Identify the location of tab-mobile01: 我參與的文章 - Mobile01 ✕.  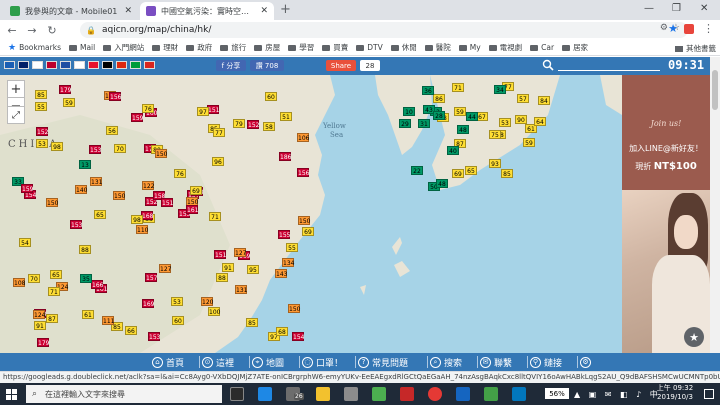
(71, 11).